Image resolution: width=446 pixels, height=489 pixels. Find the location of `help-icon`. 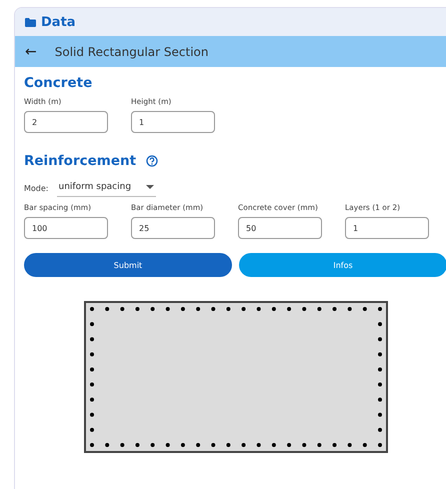

help-icon is located at coordinates (152, 161).